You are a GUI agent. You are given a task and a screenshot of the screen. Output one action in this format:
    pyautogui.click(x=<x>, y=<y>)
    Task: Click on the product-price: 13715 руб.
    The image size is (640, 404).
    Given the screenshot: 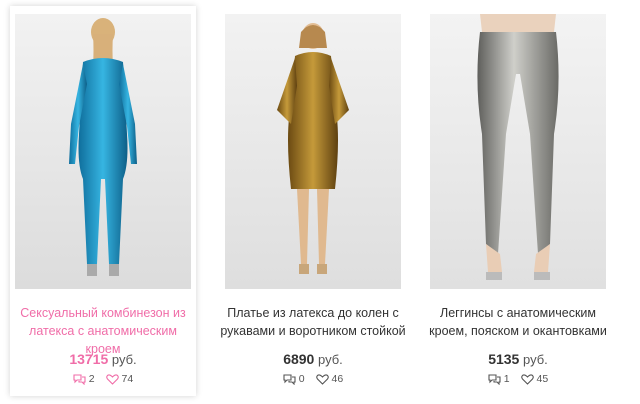 What is the action you would take?
    pyautogui.click(x=103, y=359)
    